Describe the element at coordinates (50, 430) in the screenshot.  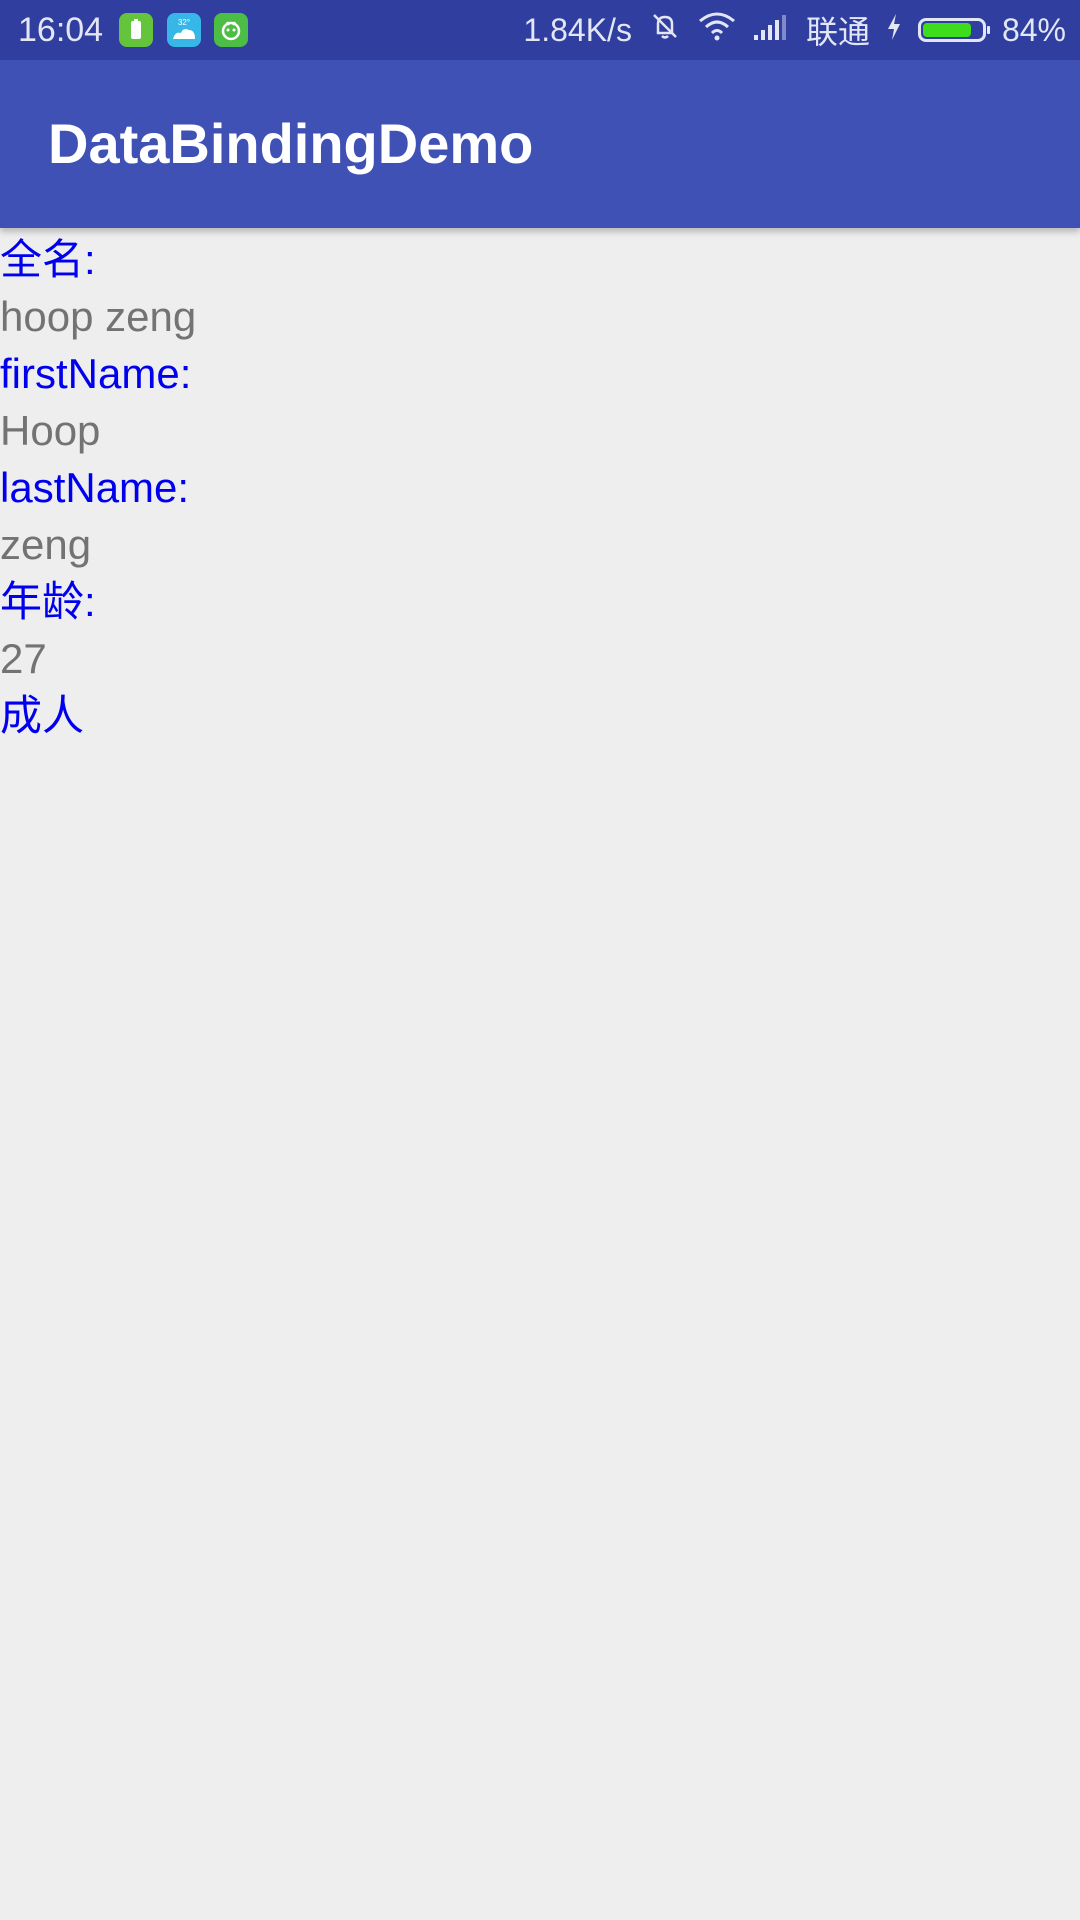
I see `first-name-value: Hoop` at that location.